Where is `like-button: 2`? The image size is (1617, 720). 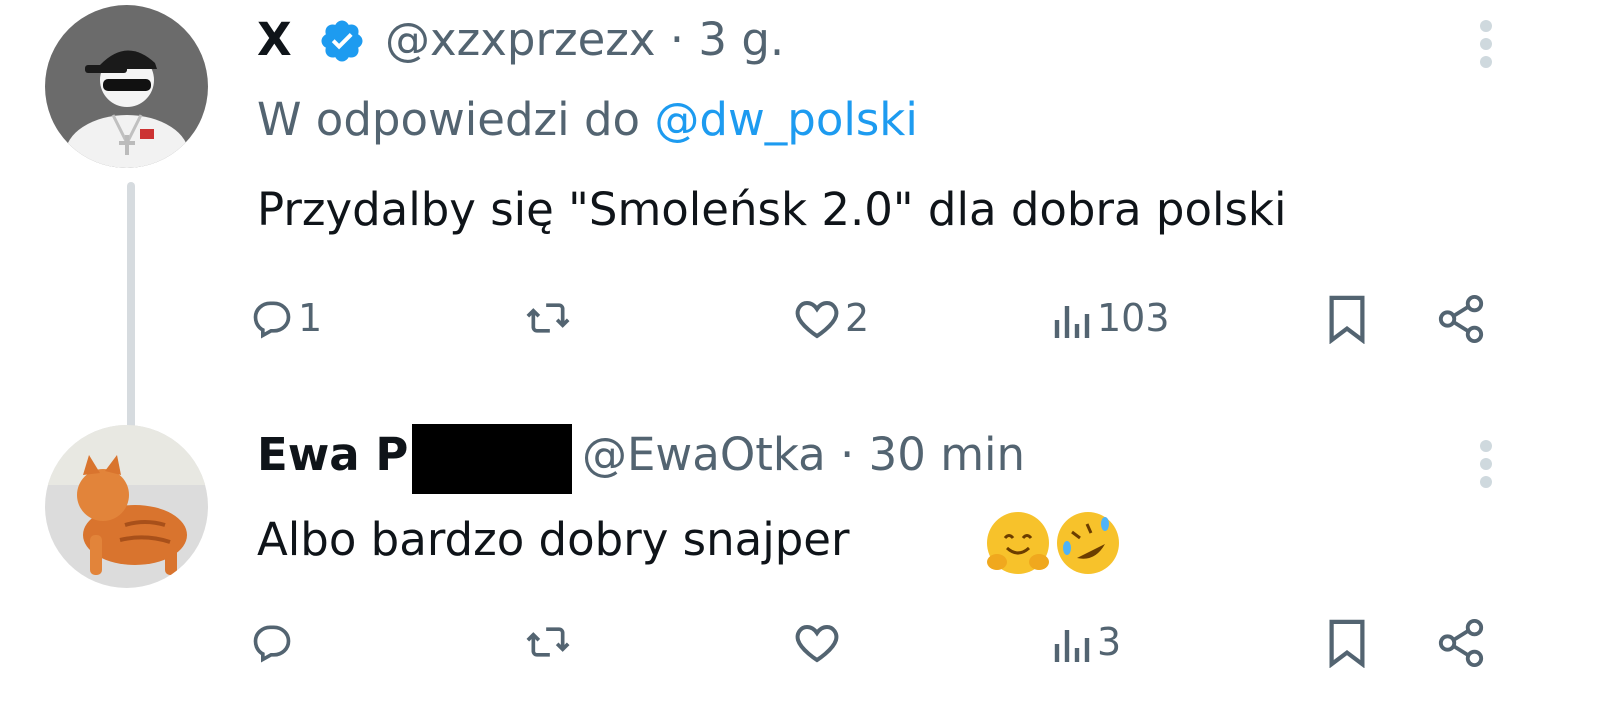 like-button: 2 is located at coordinates (831, 318).